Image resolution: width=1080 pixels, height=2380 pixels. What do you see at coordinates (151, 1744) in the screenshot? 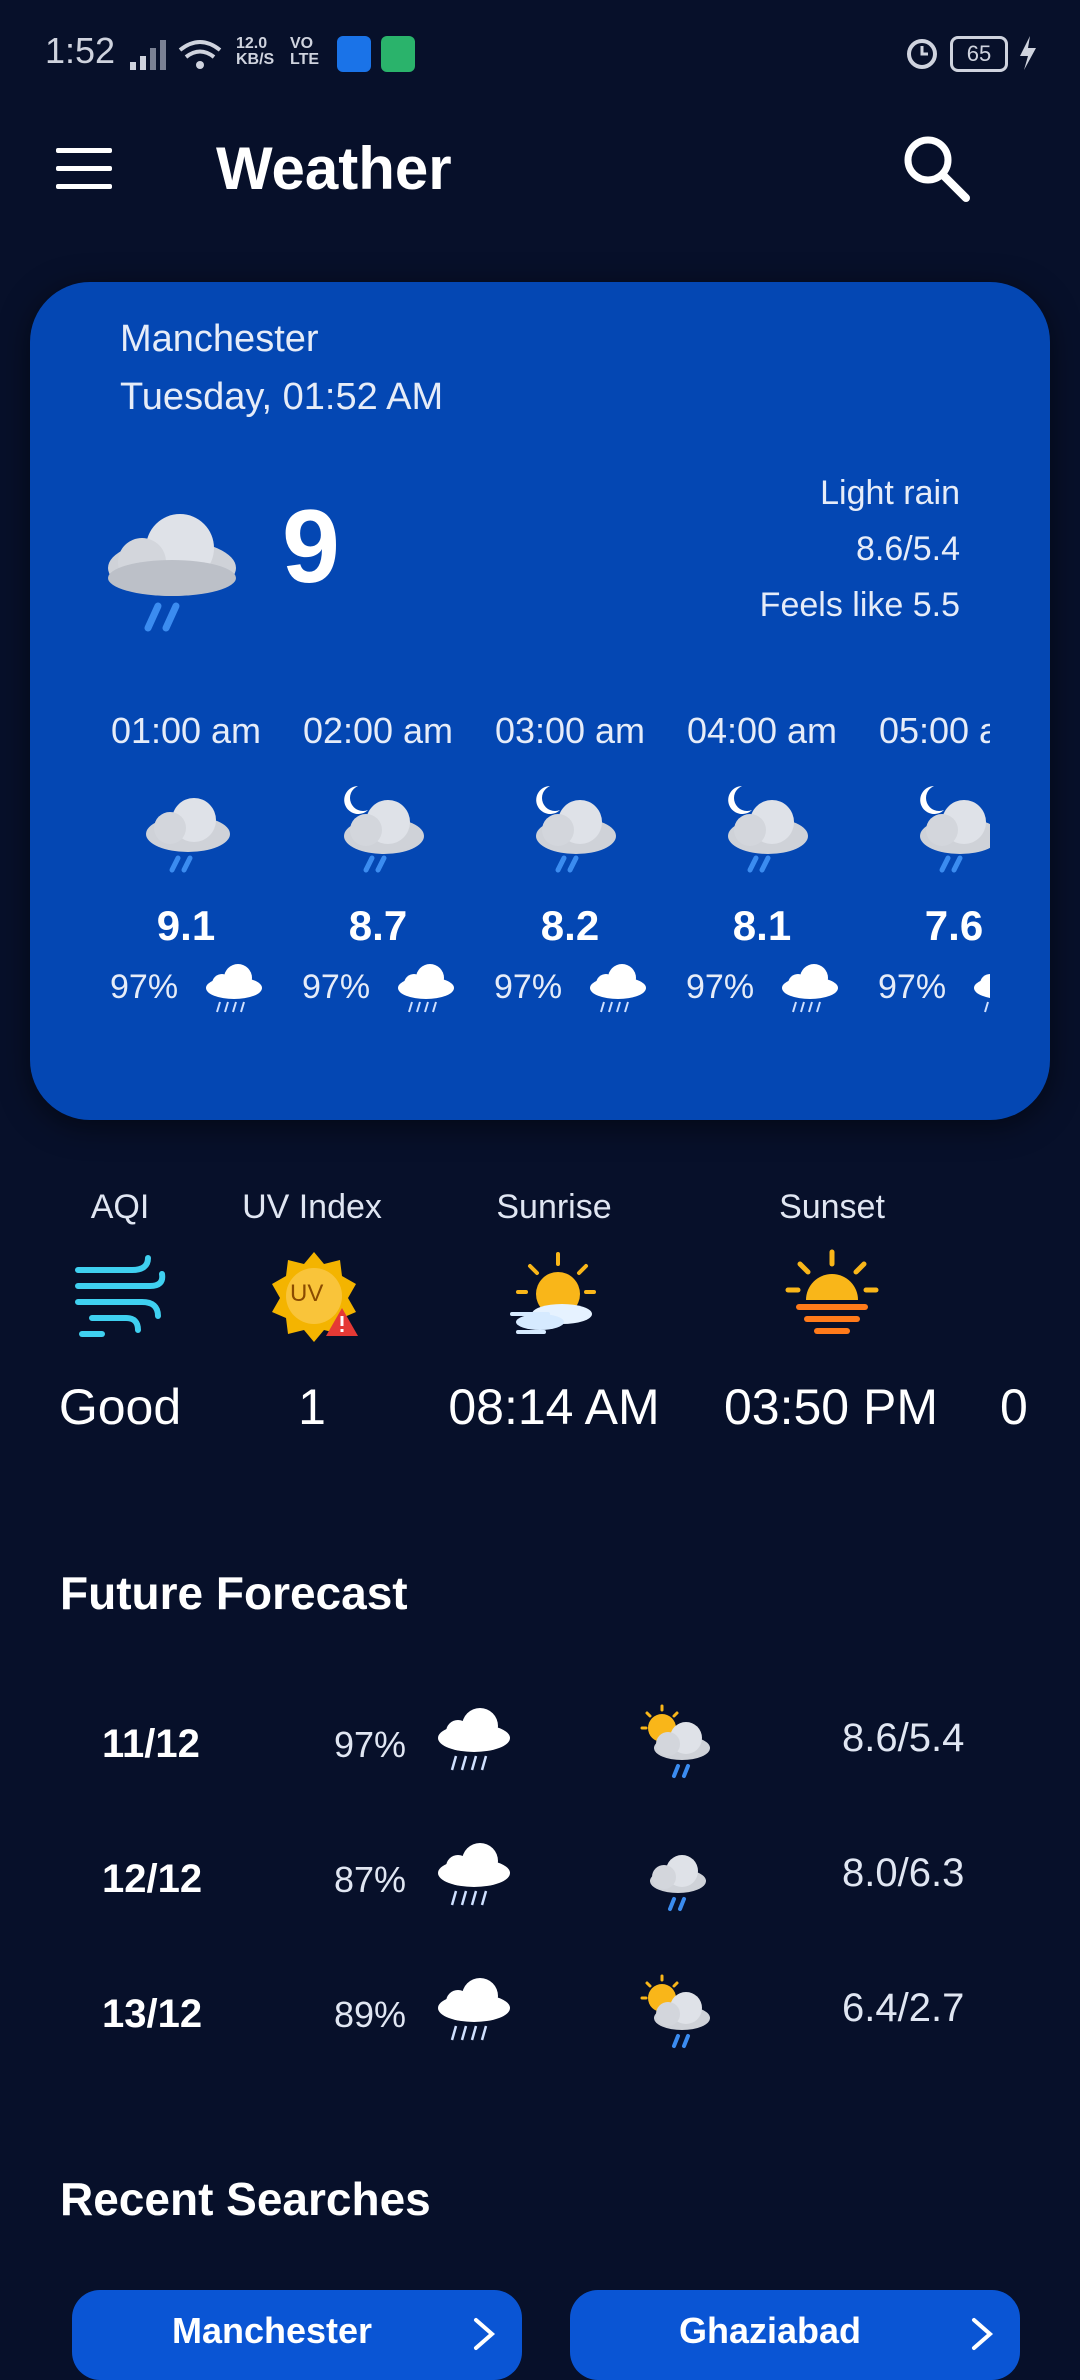
I see `forecast-date: 11/12` at bounding box center [151, 1744].